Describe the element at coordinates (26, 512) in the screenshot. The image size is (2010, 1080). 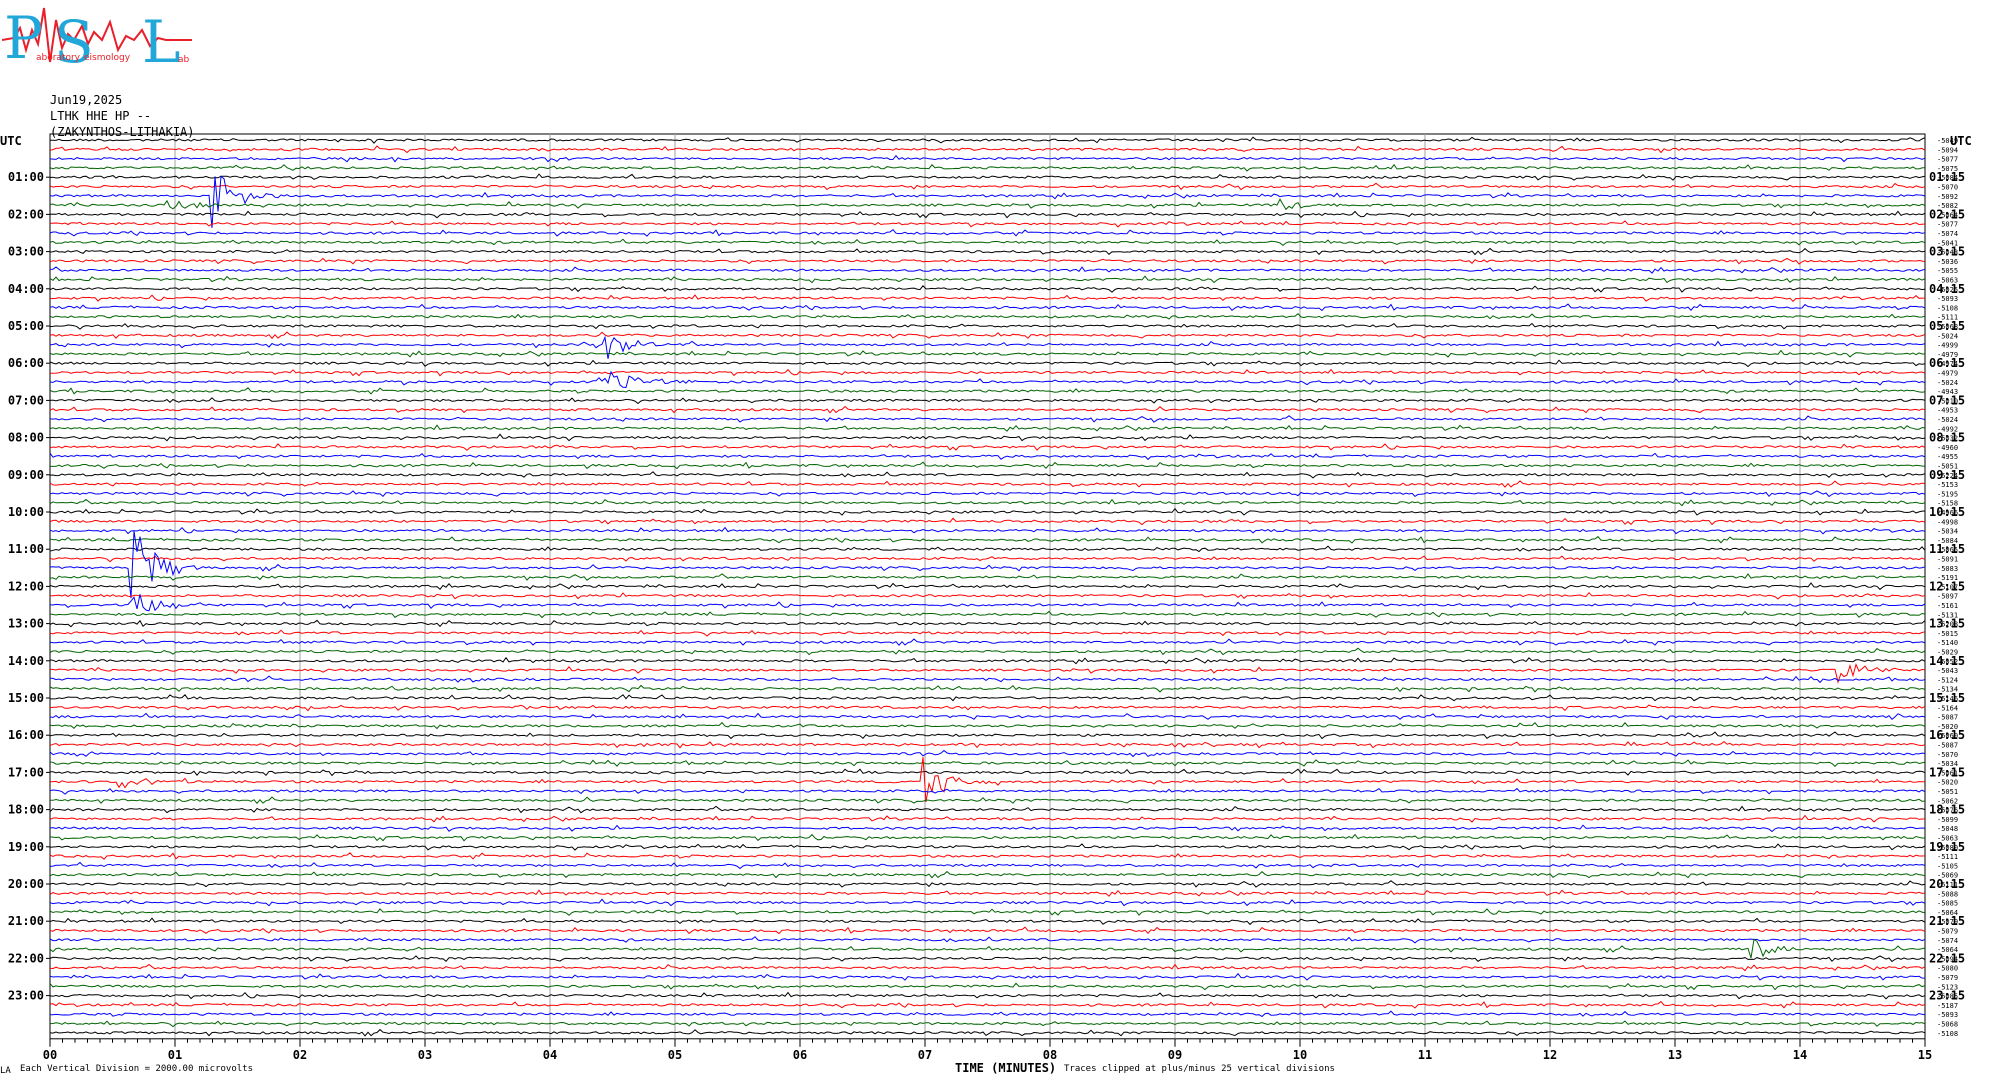
I see `hour-label-left: 10:00` at that location.